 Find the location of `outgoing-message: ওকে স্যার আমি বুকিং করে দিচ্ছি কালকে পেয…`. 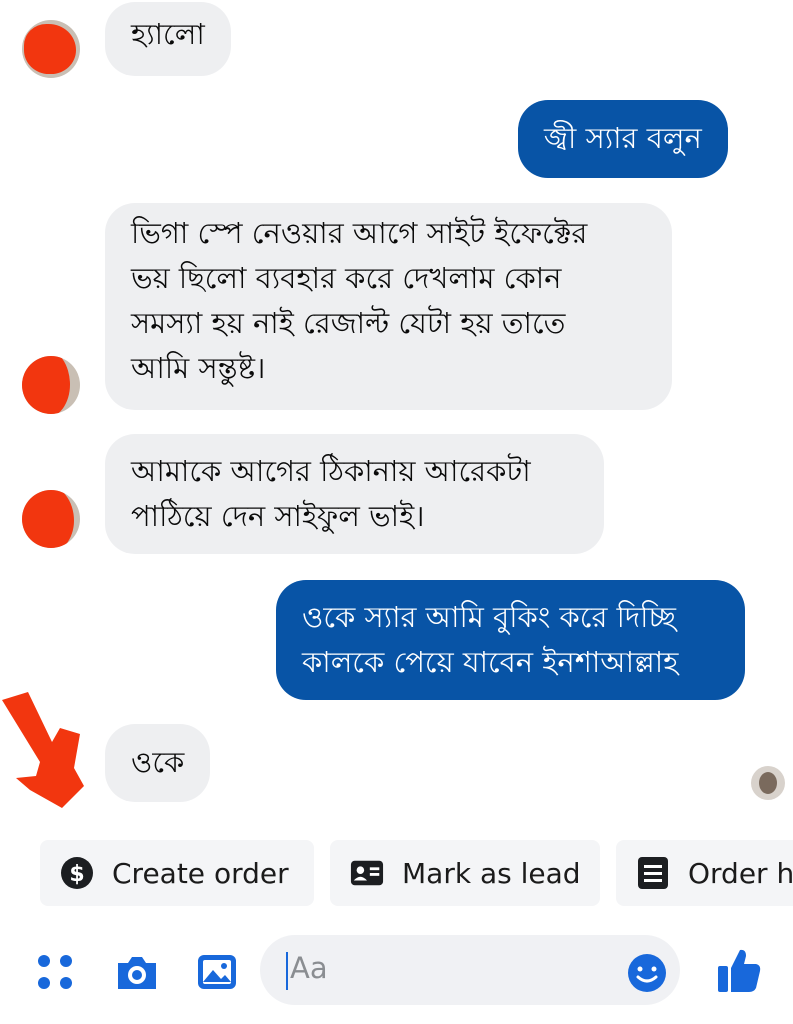

outgoing-message: ওকে স্যার আমি বুকিং করে দিচ্ছি কালকে পেয… is located at coordinates (510, 640).